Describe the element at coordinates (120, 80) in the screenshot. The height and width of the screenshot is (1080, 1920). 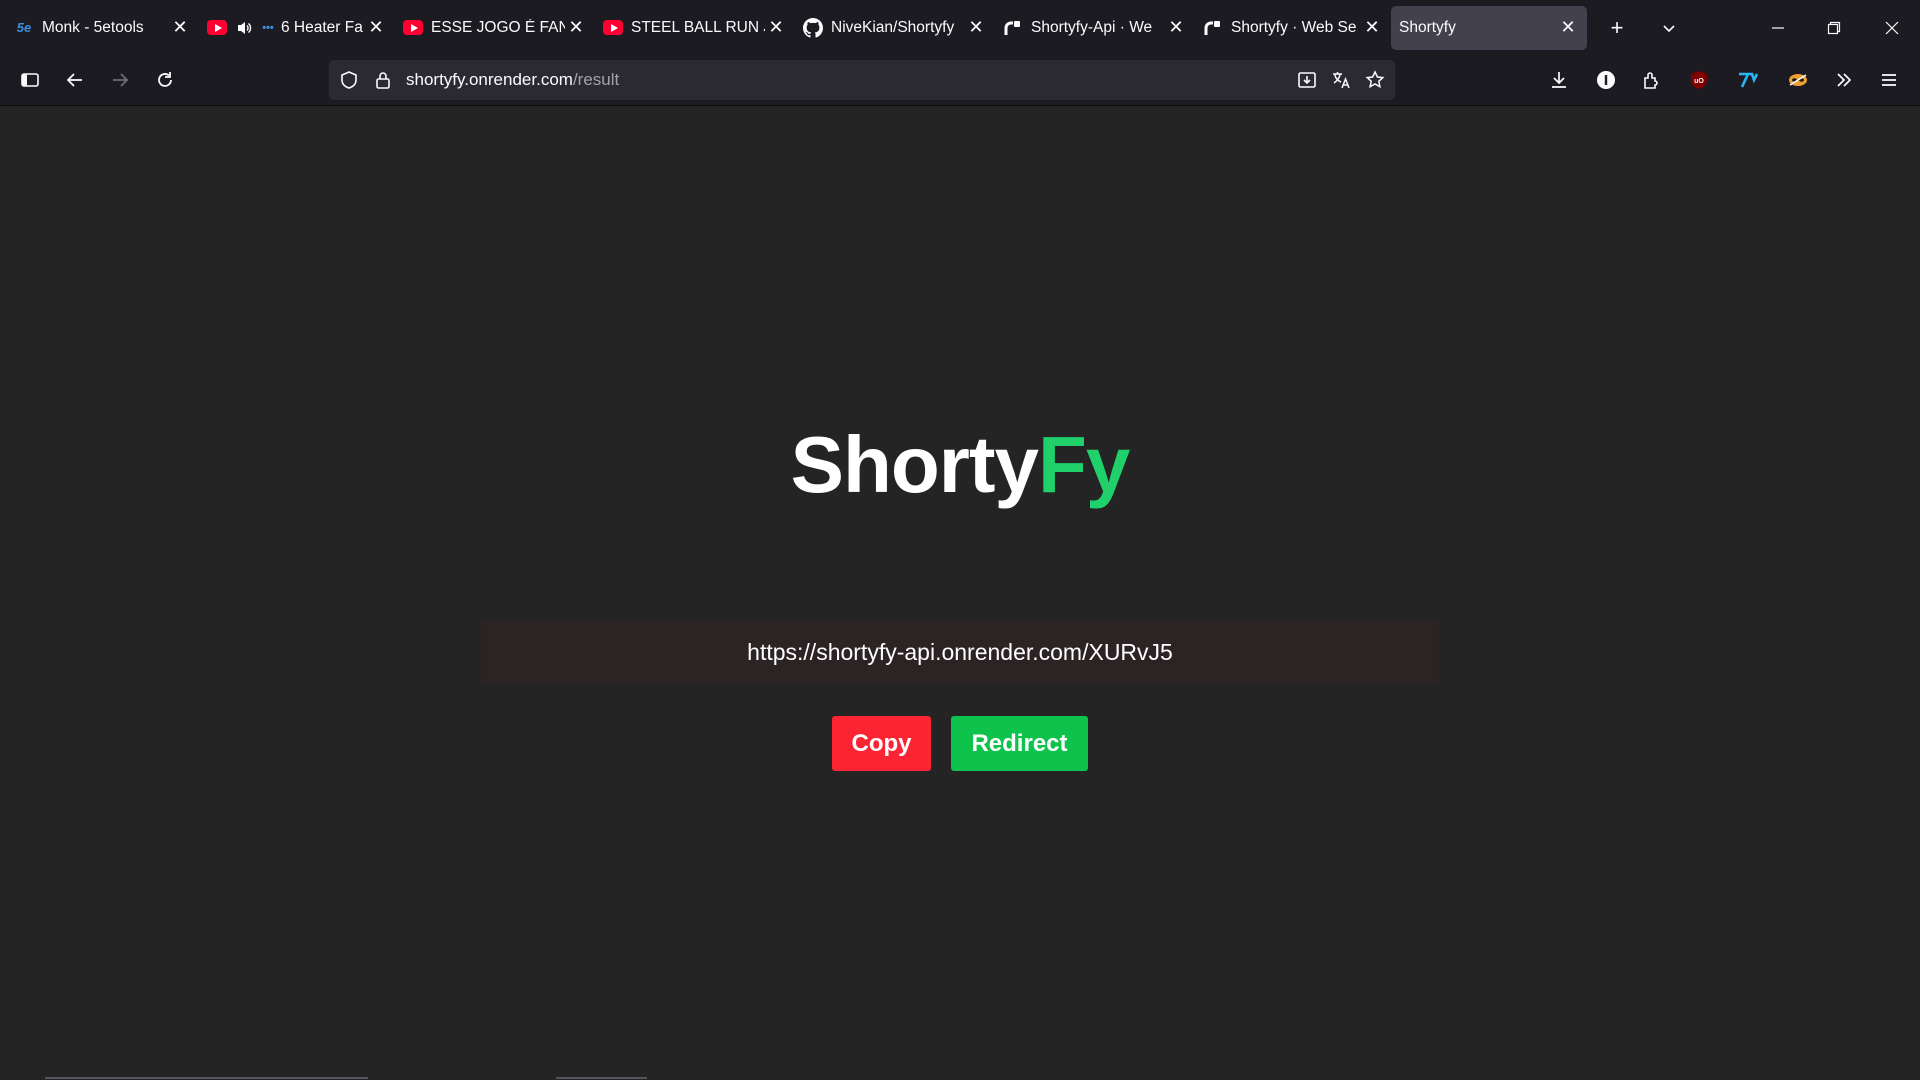
I see `forward-arrow-icon` at that location.